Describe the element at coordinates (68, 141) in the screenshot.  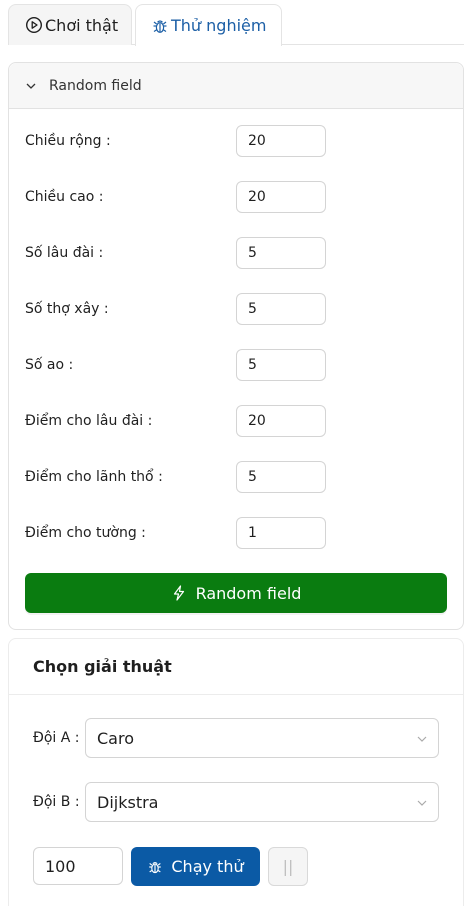
I see `field-label: Chiều rộng :` at that location.